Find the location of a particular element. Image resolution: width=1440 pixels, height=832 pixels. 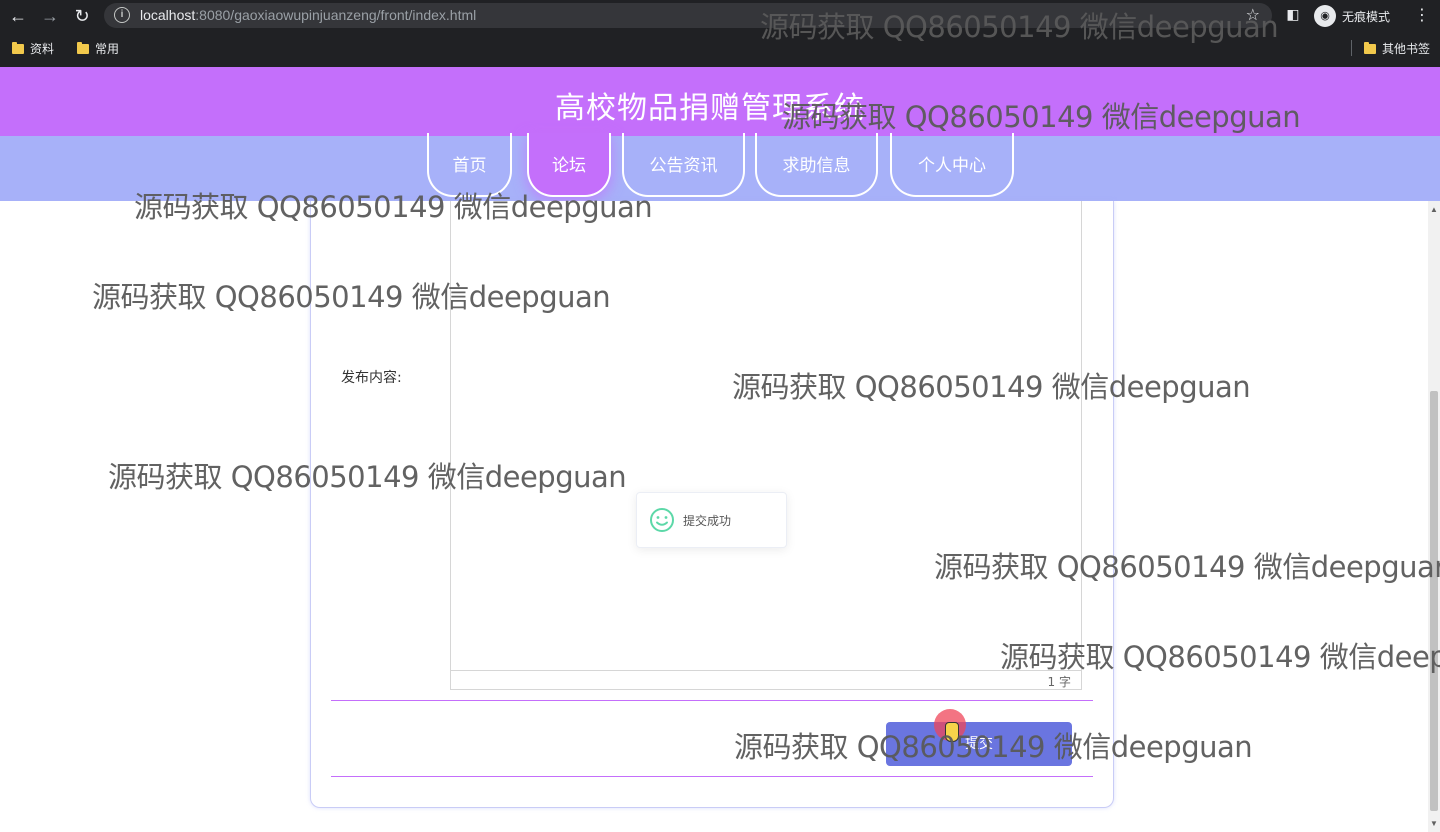

nav-home: 首页 is located at coordinates (469, 165).